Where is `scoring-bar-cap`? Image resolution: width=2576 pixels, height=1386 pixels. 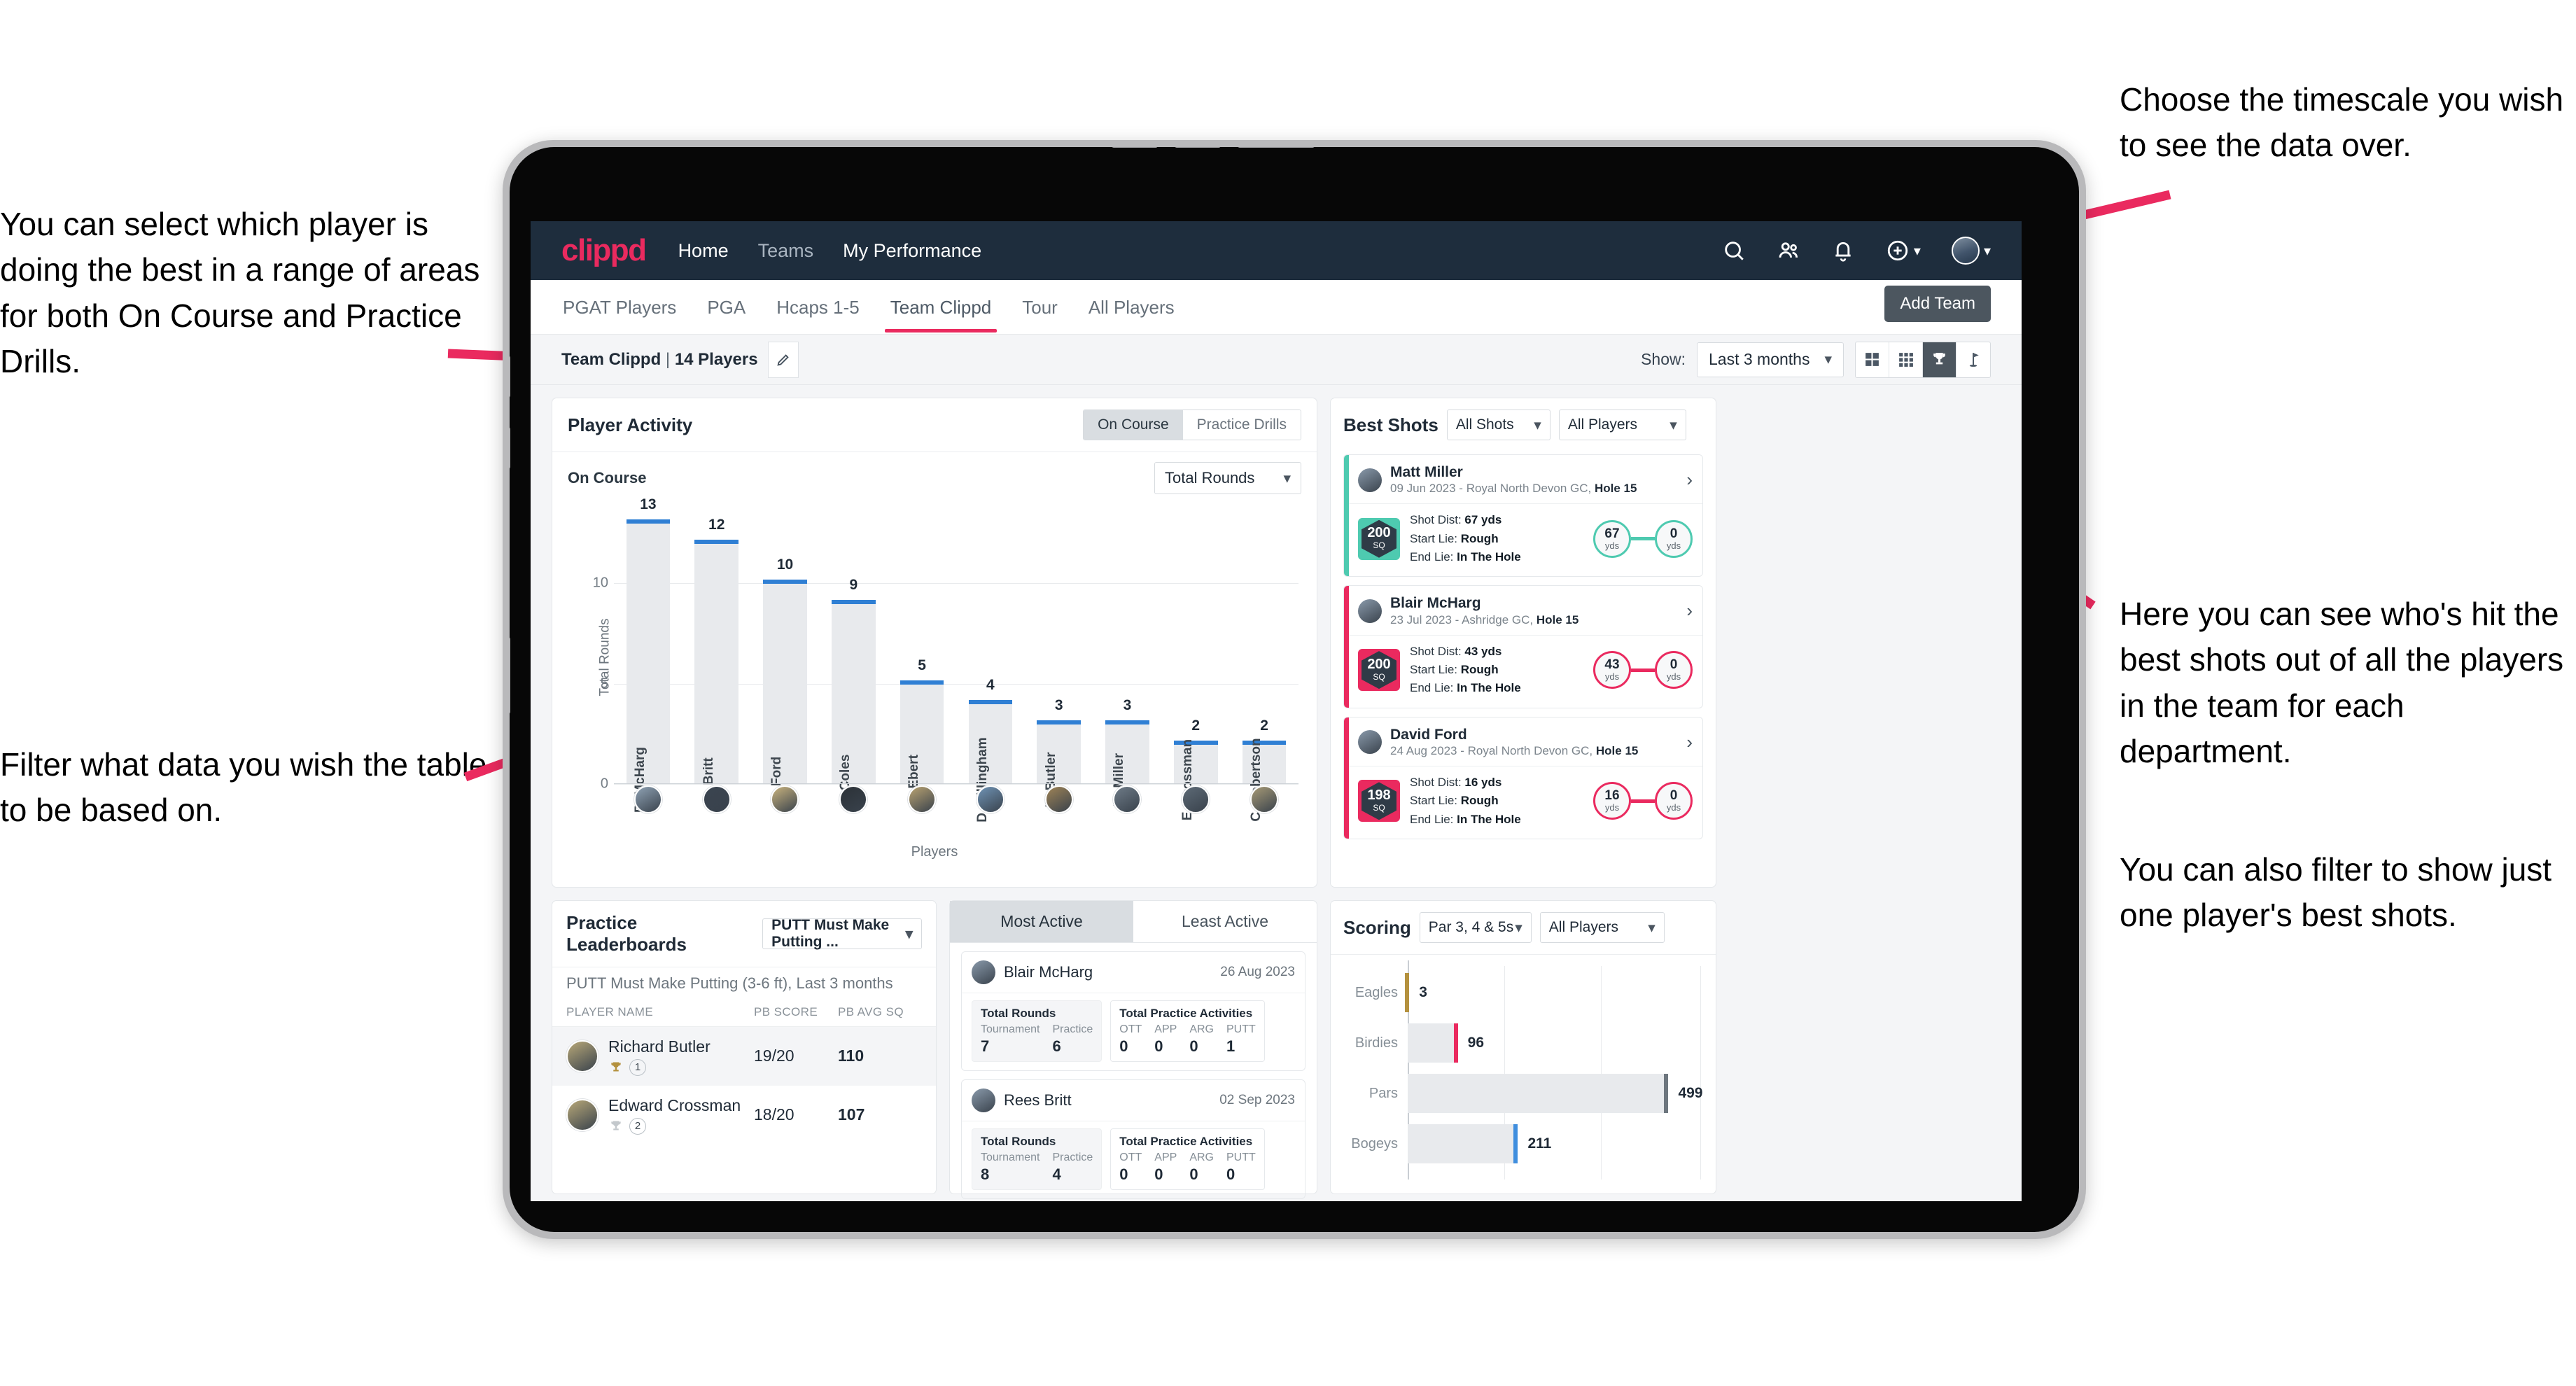
scoring-bar-cap is located at coordinates (1455, 1043).